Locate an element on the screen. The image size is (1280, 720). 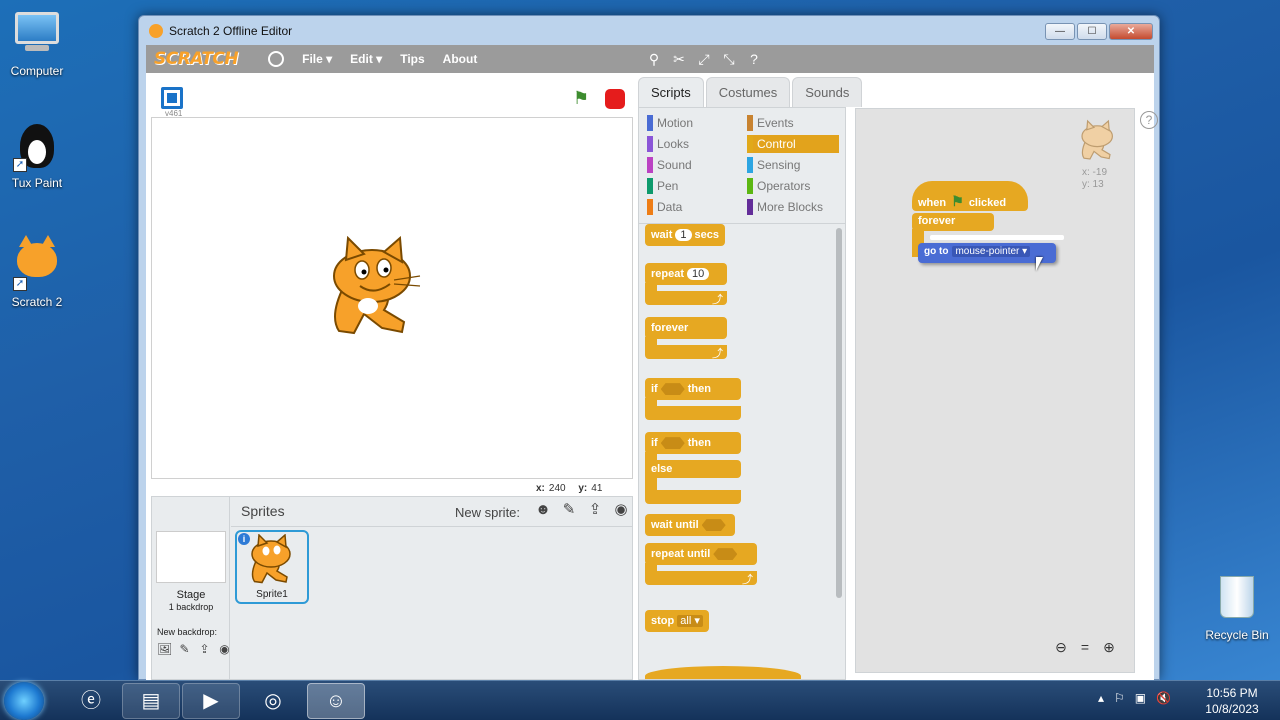
block-stop: stop all ▾ is located at coordinates (677, 621).